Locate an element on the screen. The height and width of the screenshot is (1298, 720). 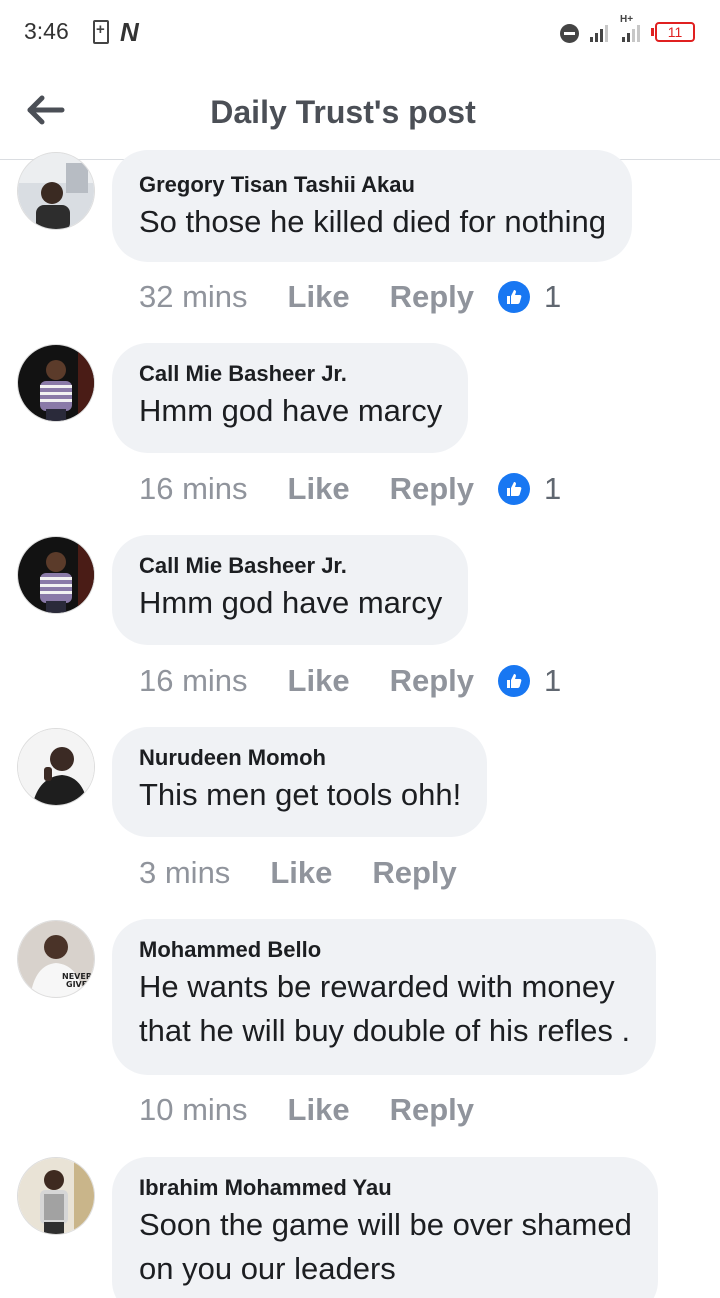
comment-author: Gregory Tisan Tashii Akau is located at coordinates (372, 185).